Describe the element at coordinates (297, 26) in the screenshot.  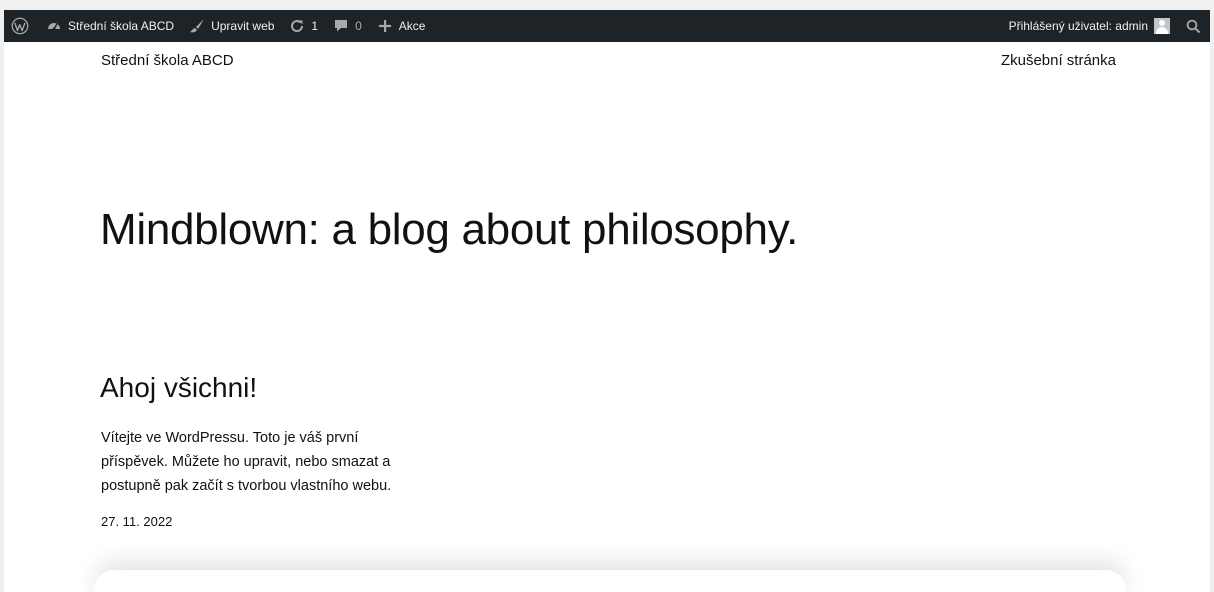
I see `refresh-icon` at that location.